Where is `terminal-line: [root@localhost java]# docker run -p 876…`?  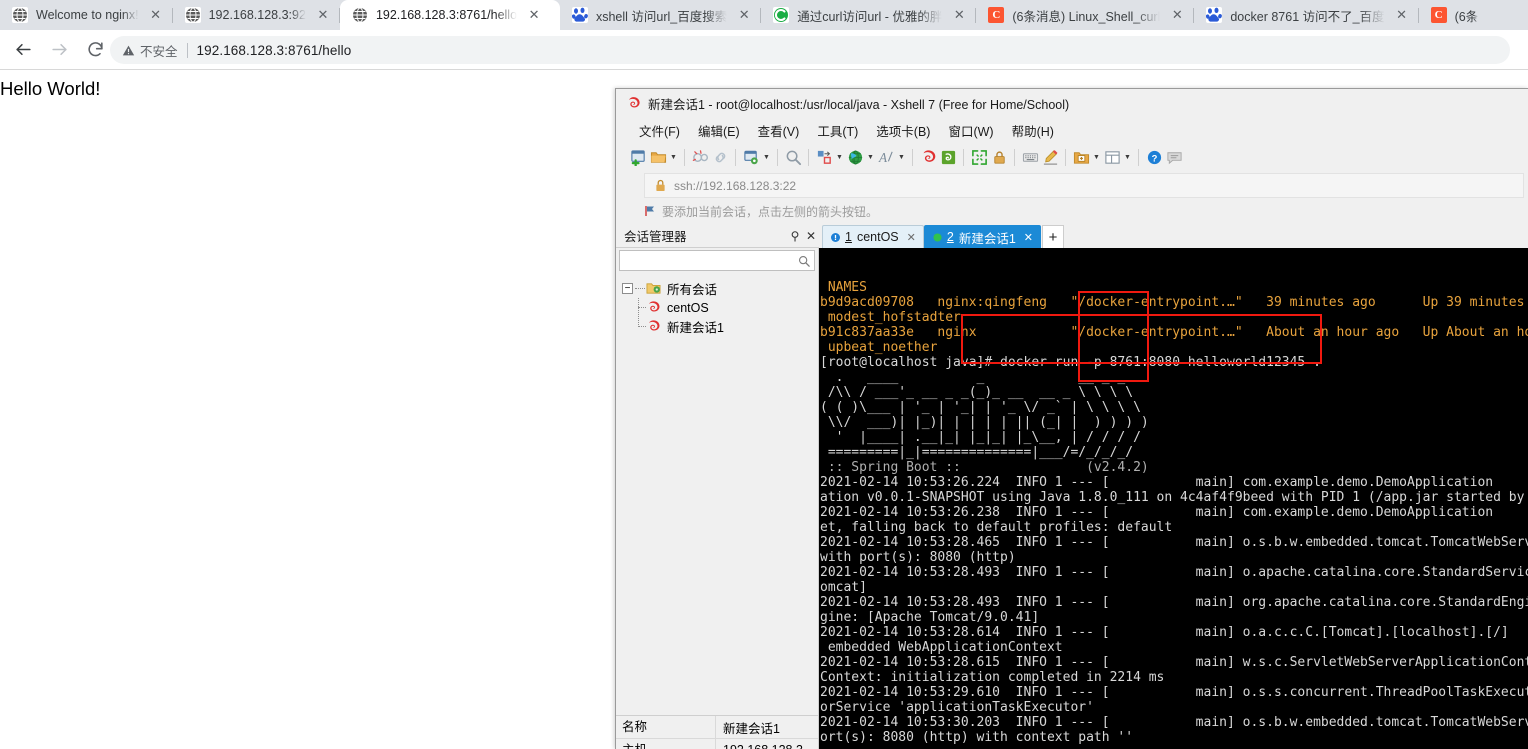 terminal-line: [root@localhost java]# docker run -p 876… is located at coordinates (1070, 362).